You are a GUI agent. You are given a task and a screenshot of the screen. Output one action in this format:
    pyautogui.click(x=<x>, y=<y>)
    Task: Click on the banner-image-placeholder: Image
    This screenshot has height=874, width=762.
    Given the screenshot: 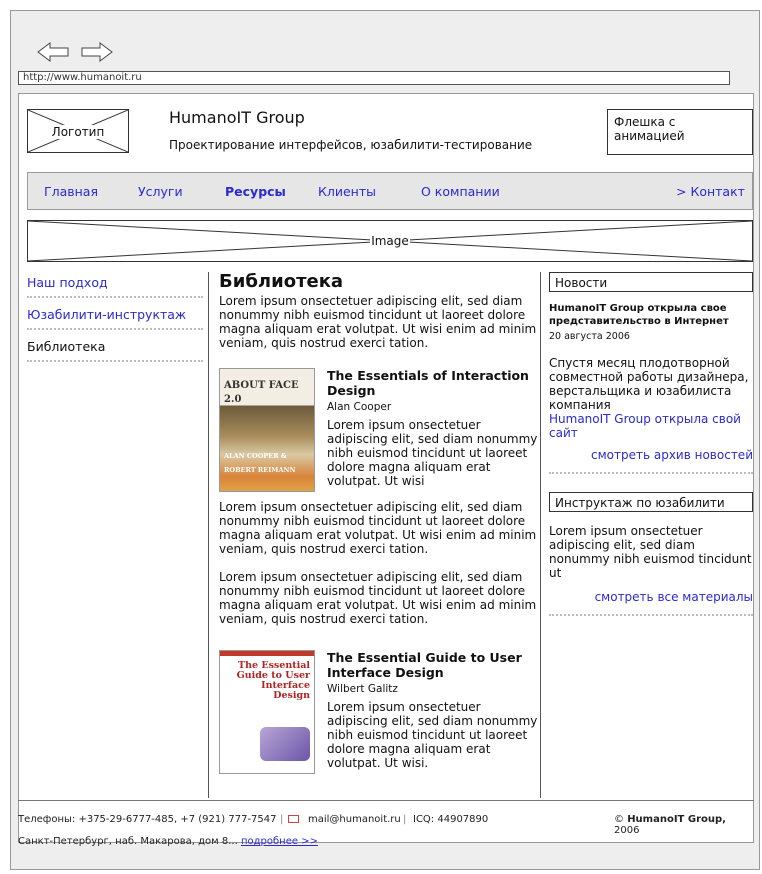 What is the action you would take?
    pyautogui.click(x=390, y=241)
    